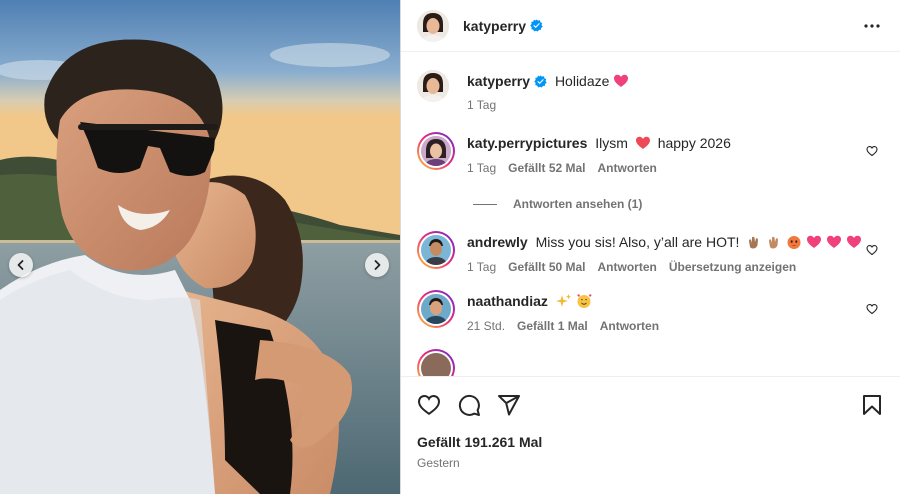 This screenshot has width=900, height=494. I want to click on caption-avatar, so click(433, 86).